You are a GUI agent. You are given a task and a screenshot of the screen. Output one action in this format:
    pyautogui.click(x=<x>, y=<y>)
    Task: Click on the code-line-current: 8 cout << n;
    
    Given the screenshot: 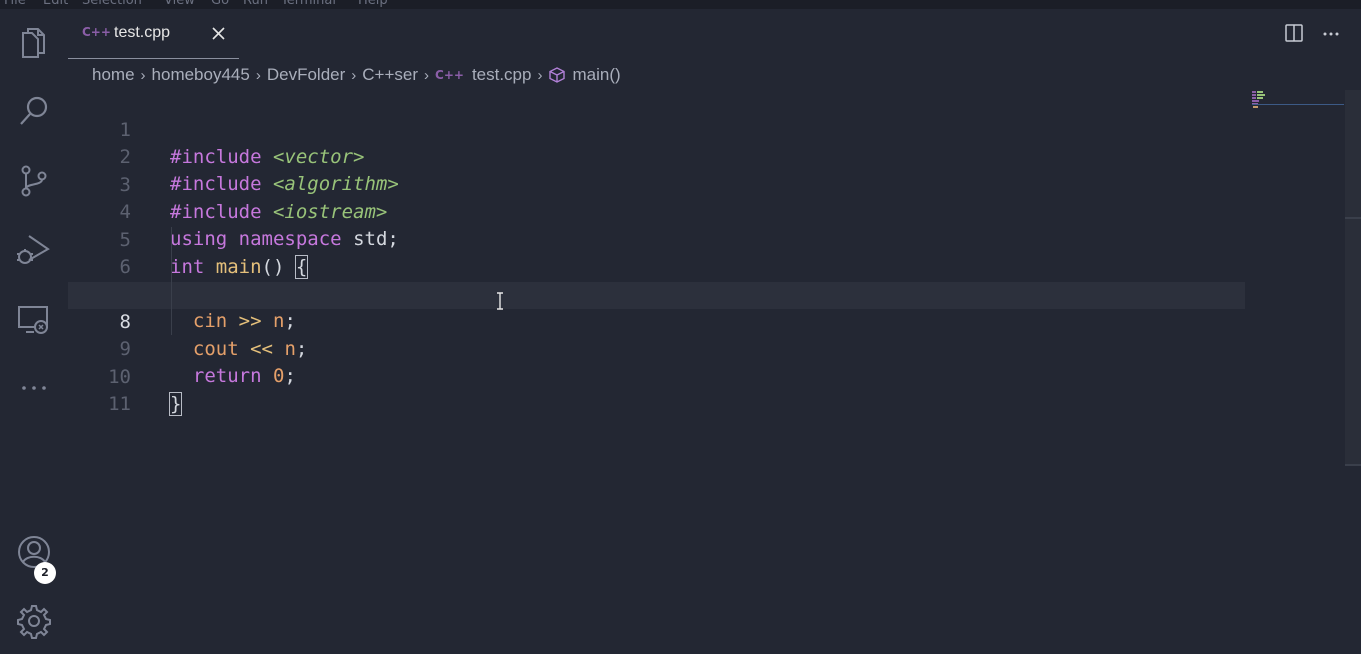 What is the action you would take?
    pyautogui.click(x=656, y=321)
    